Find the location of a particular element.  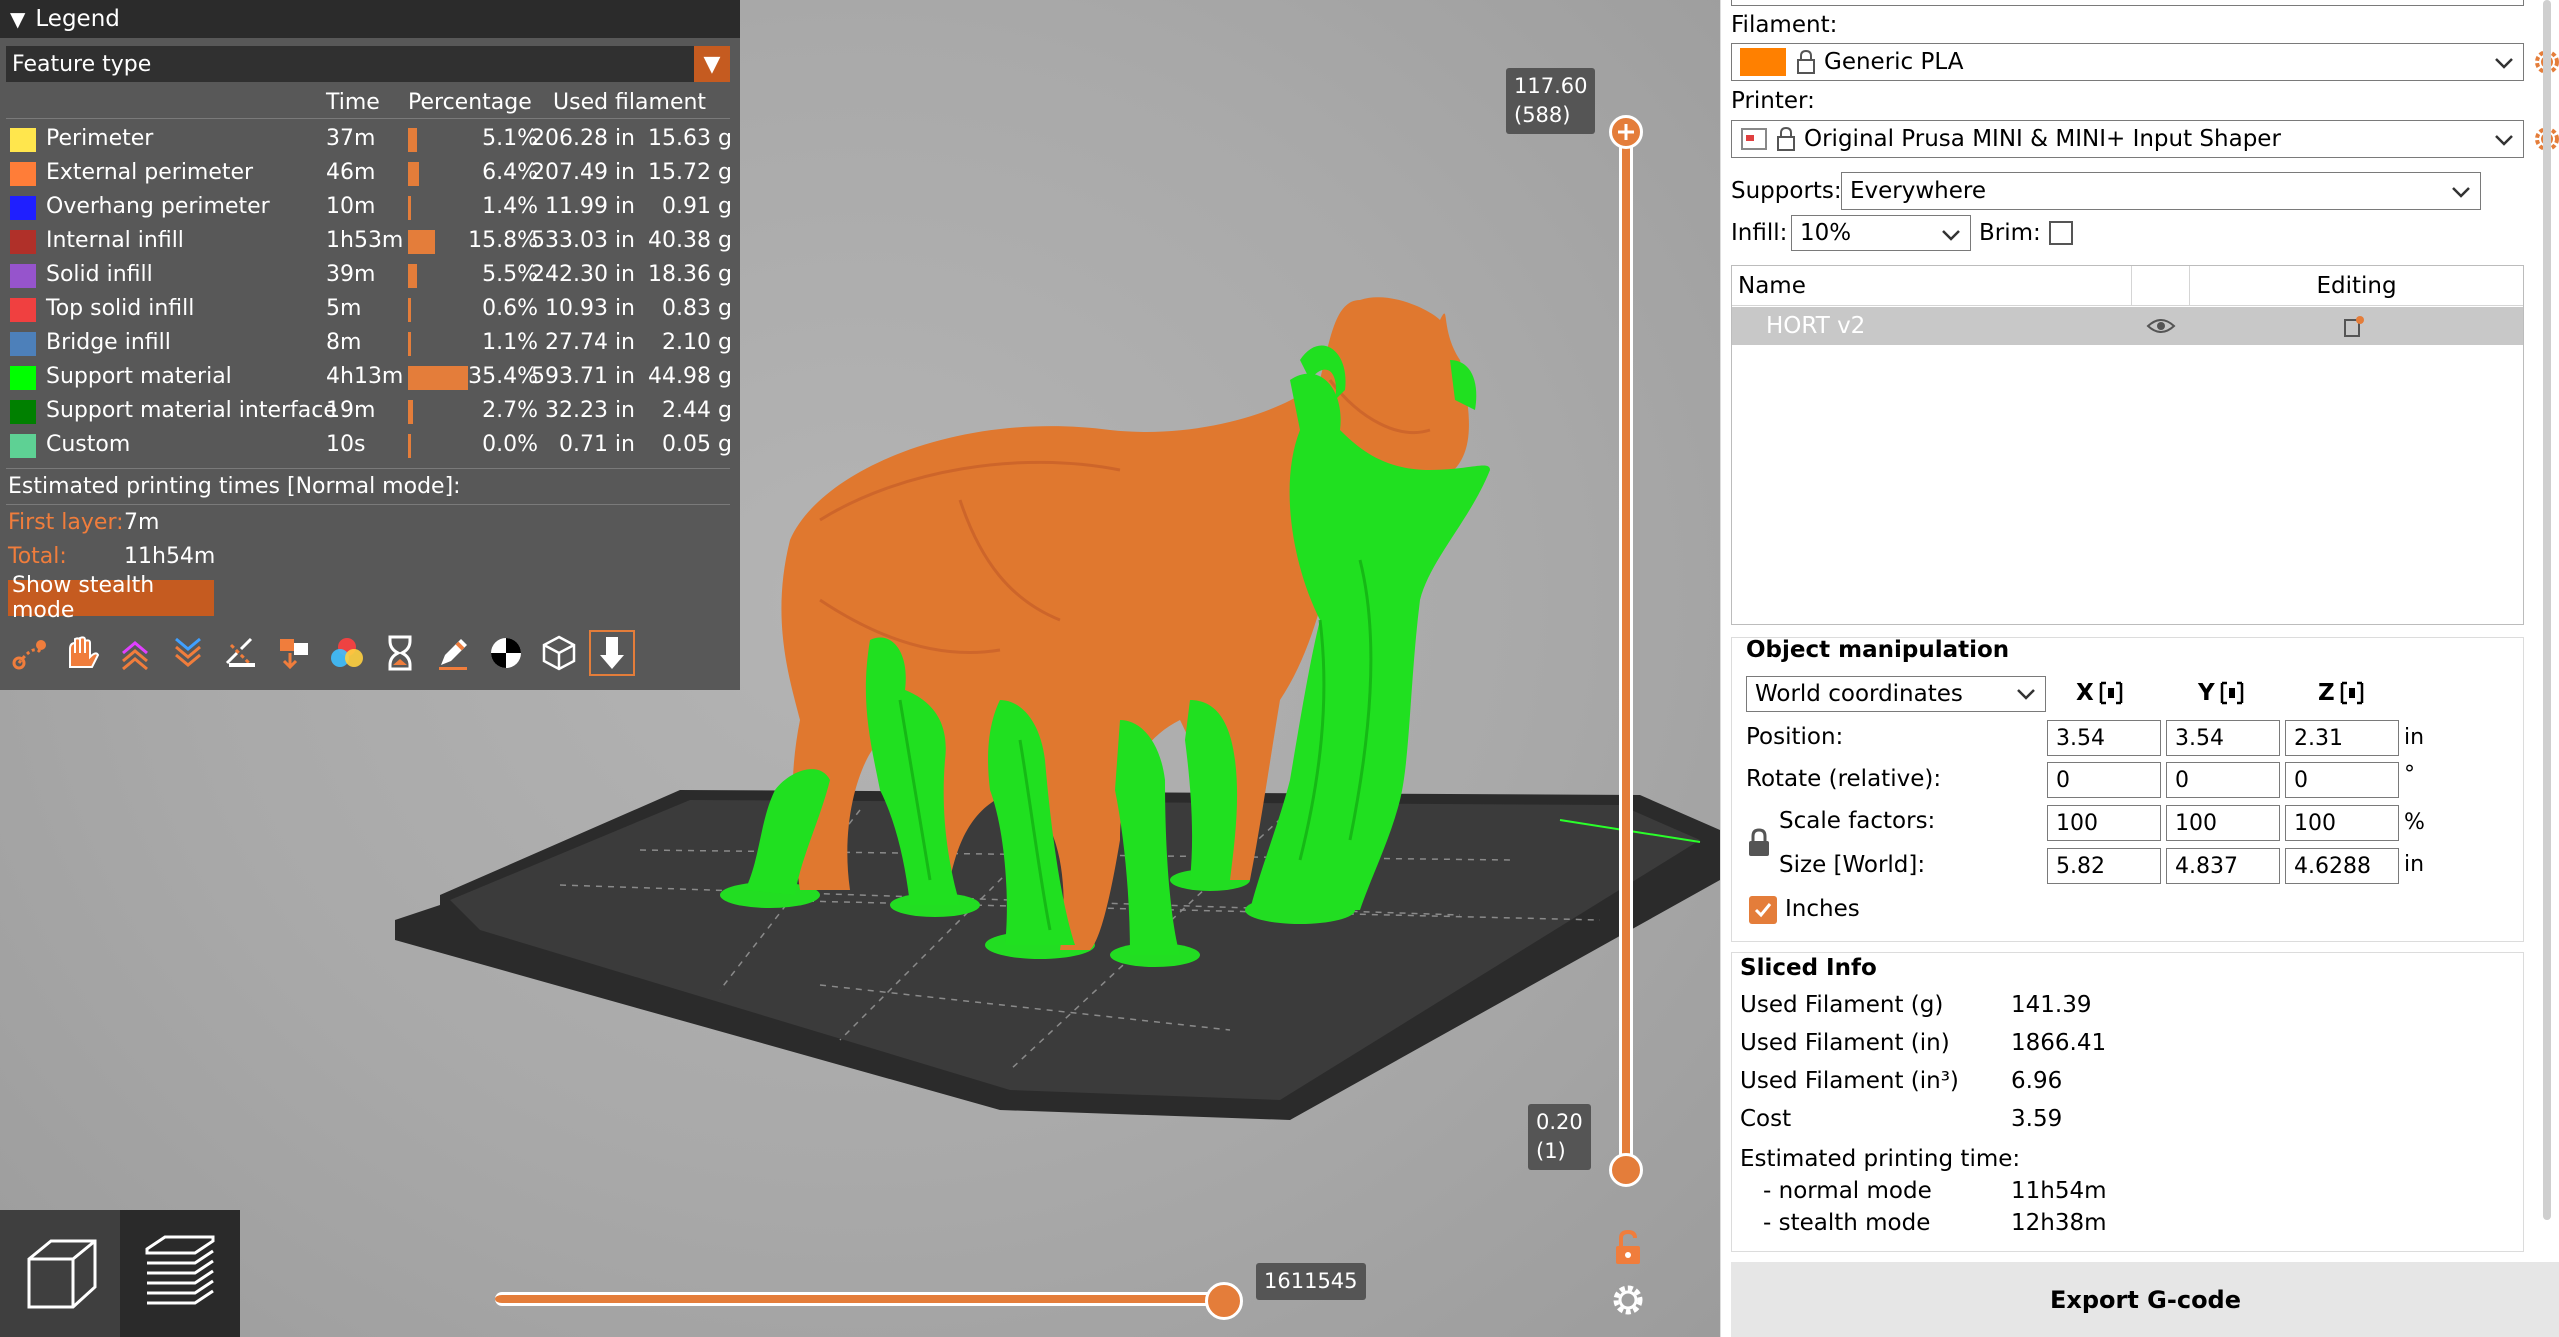

collapse-triangle-icon: ▼ is located at coordinates (17, 19).